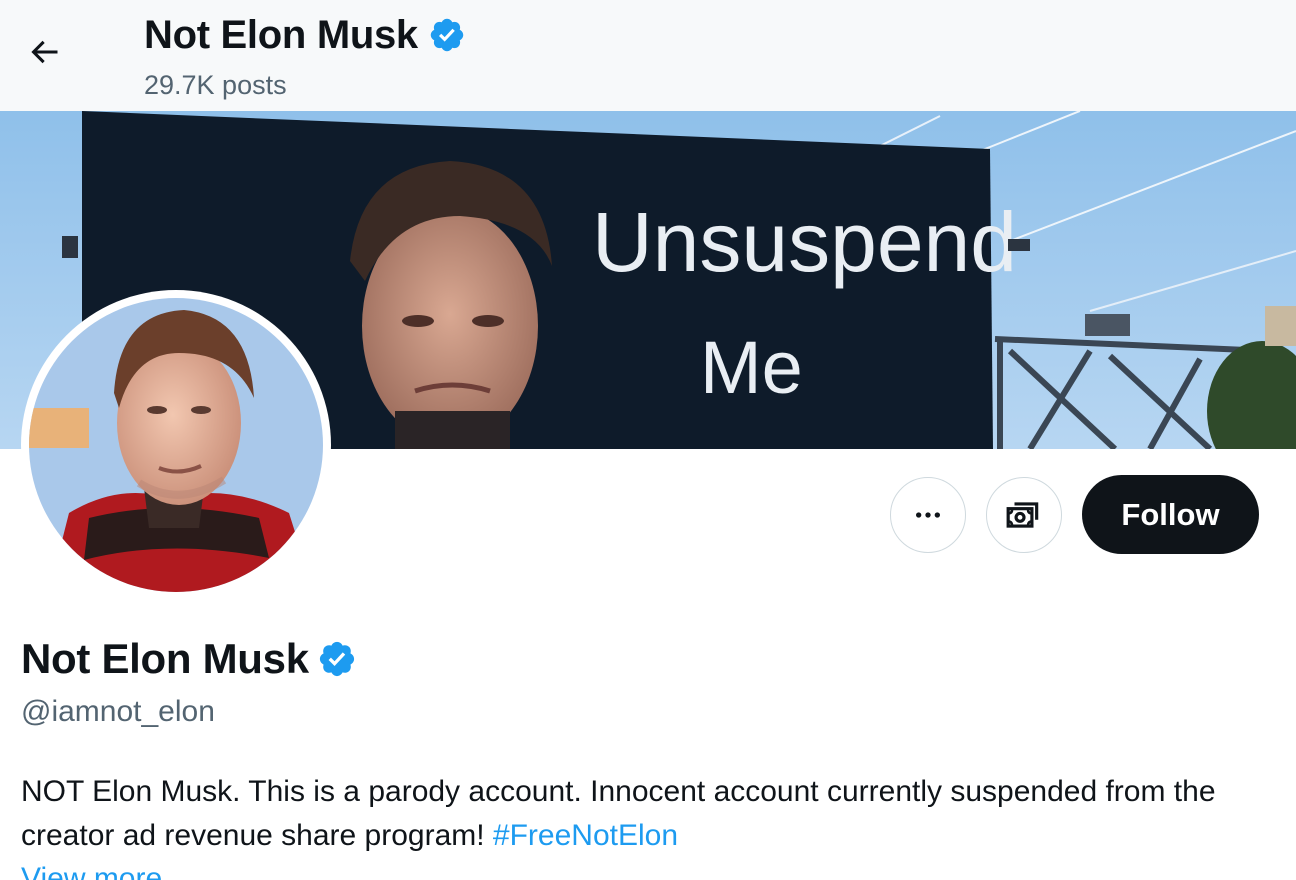 This screenshot has height=880, width=1296. I want to click on more-options-button, so click(928, 515).